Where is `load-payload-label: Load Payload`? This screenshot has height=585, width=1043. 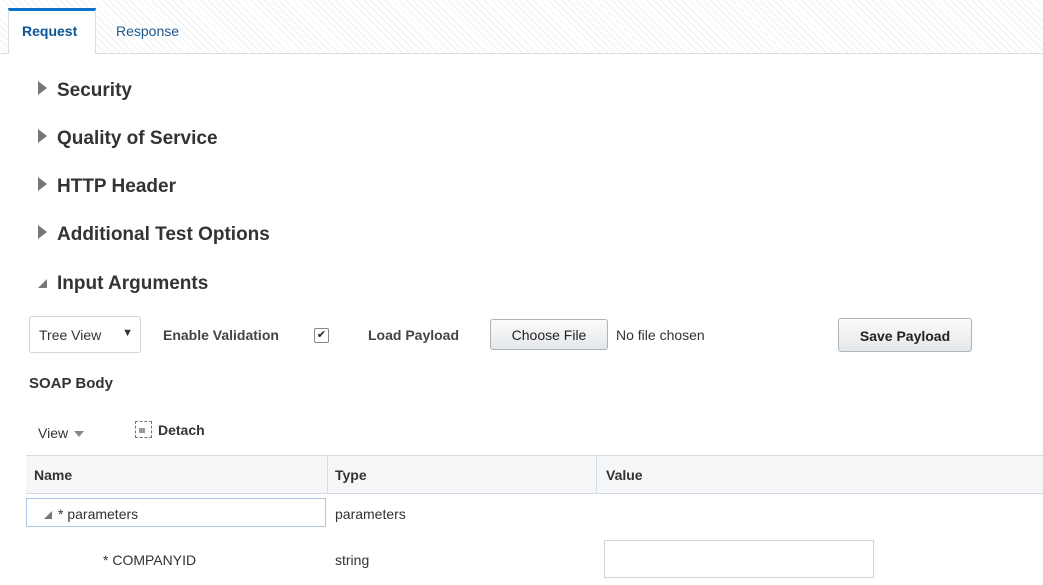
load-payload-label: Load Payload is located at coordinates (414, 335).